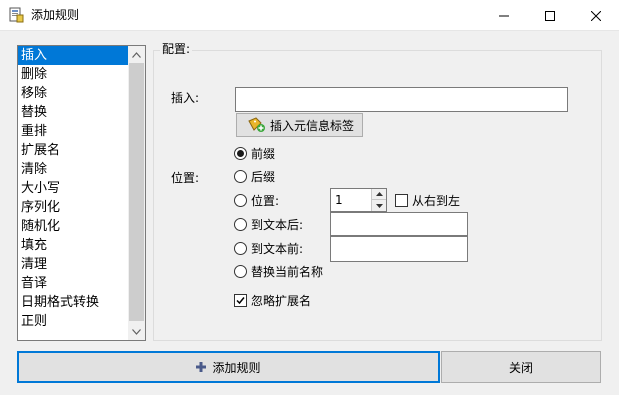  I want to click on close-button-label: 关闭, so click(520, 367).